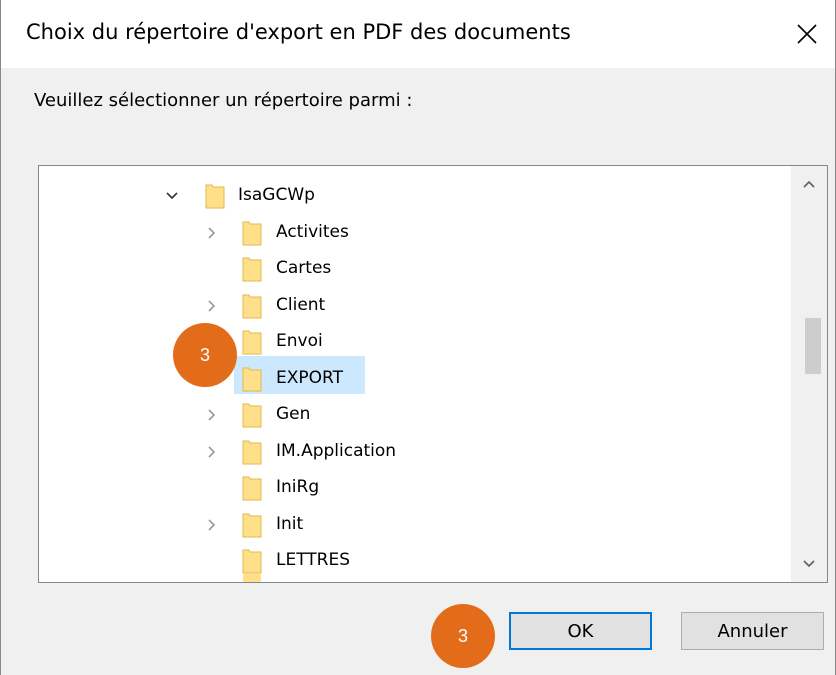 The height and width of the screenshot is (675, 836). I want to click on tree-item-cartes: Cartes, so click(414, 269).